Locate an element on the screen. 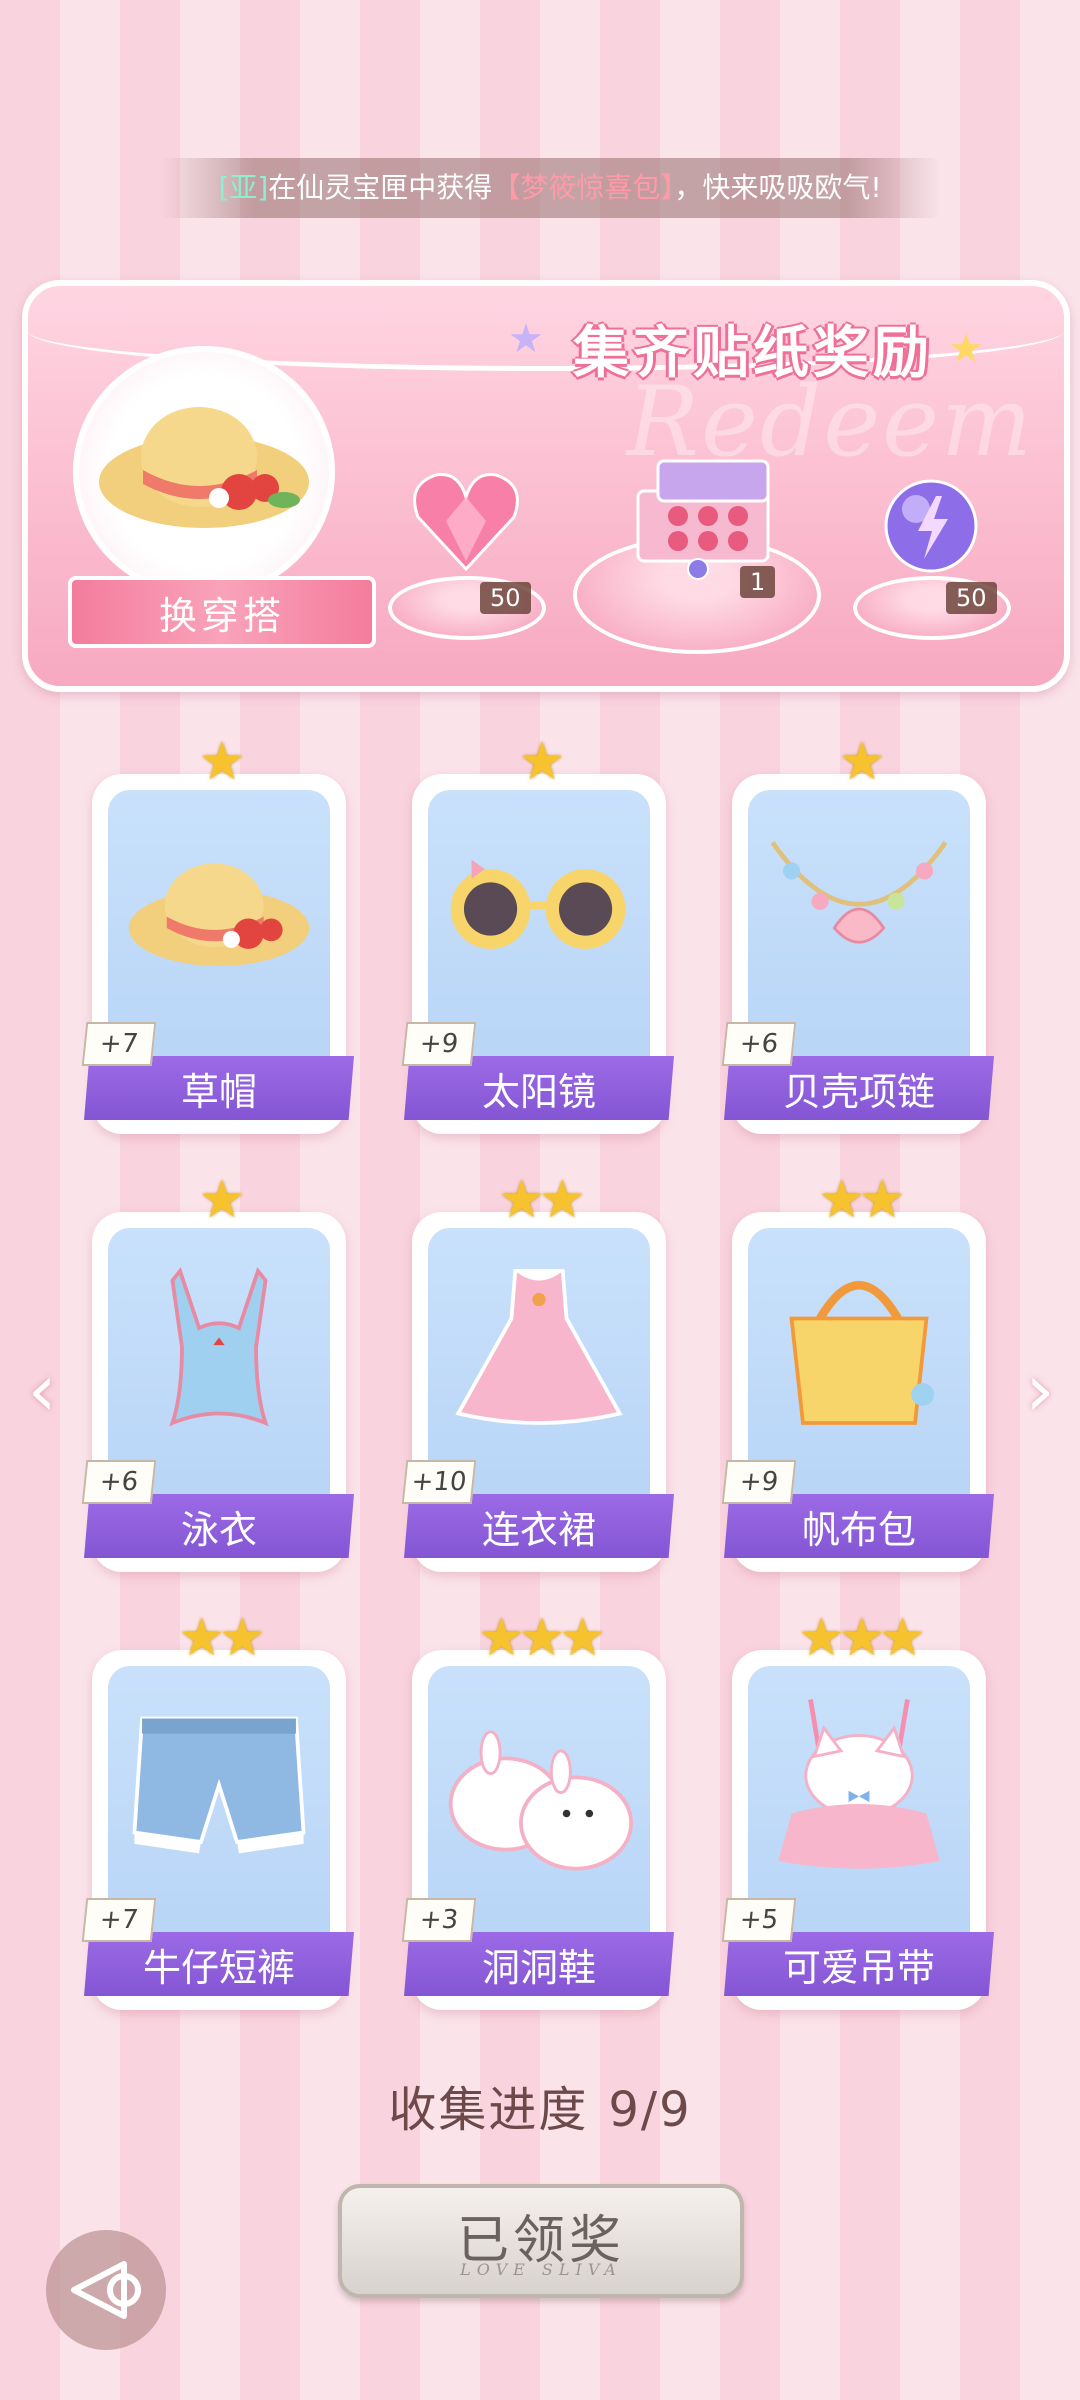 The height and width of the screenshot is (2400, 1080). item-bonus: +5 is located at coordinates (759, 1920).